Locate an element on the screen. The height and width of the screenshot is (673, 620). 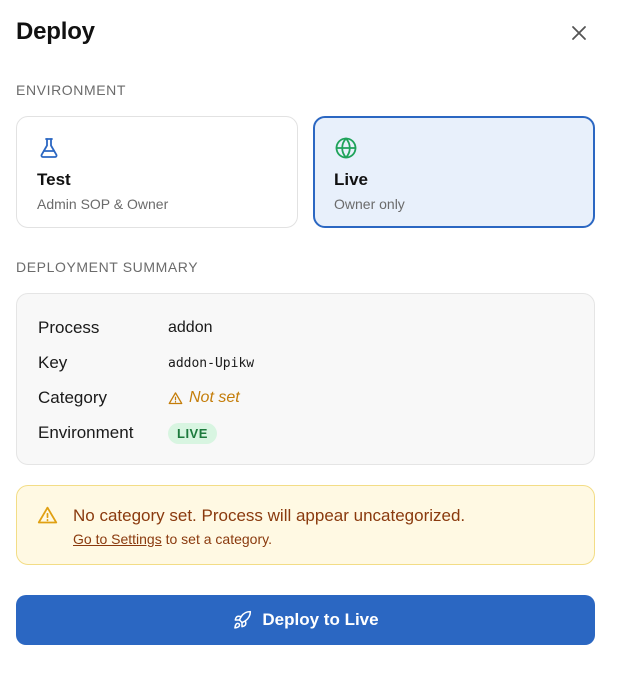
deploy-button-label: Deploy to Live is located at coordinates (320, 619).